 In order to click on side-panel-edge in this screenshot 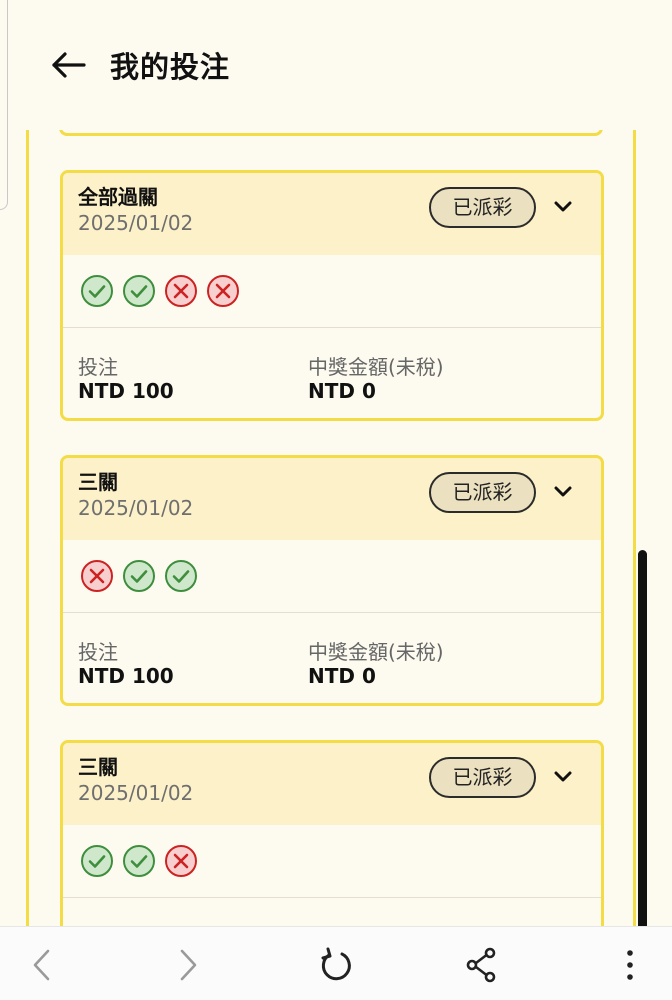, I will do `click(4, 105)`.